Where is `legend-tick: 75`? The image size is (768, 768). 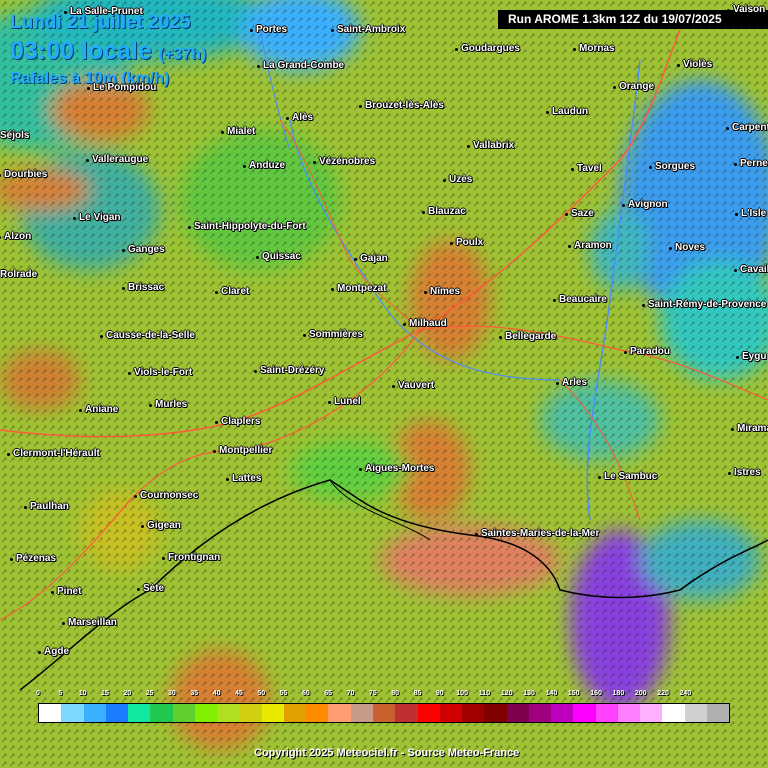
legend-tick: 75 is located at coordinates (372, 693).